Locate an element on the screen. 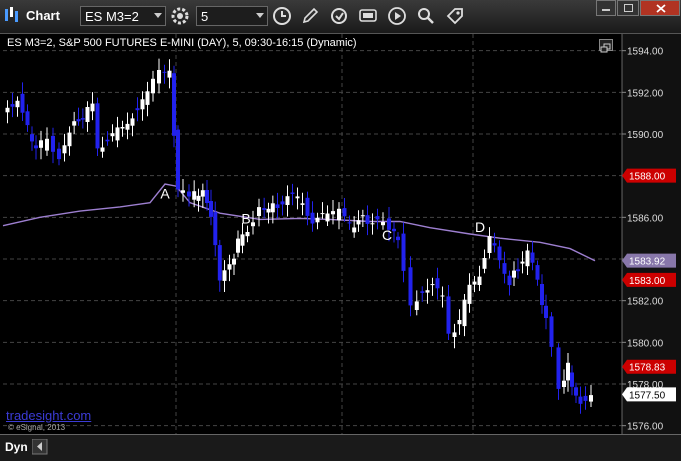 This screenshot has height=461, width=681. expand-button is located at coordinates (606, 46).